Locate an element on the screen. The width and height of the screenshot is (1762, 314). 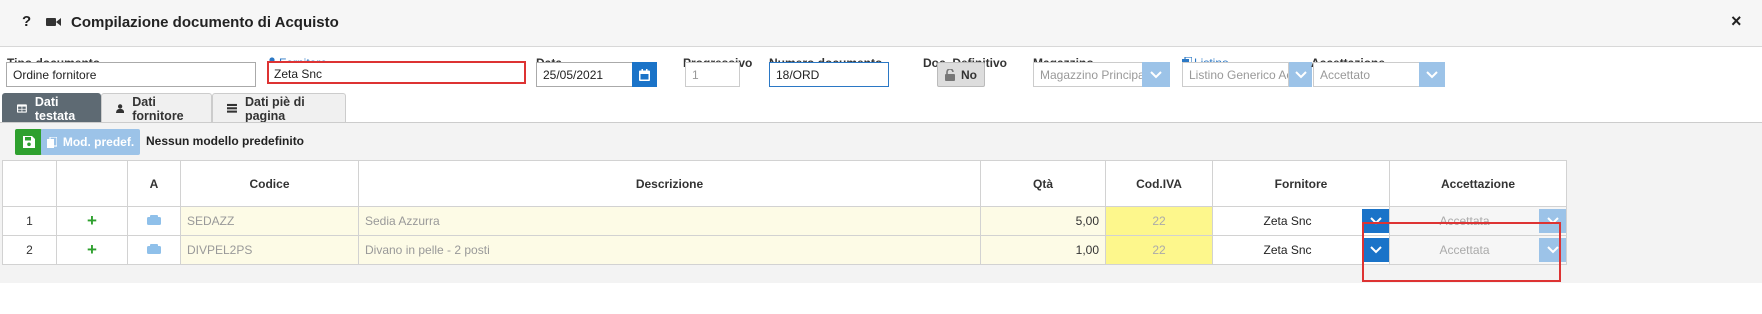
window-titlebar: ? Compilazione documento di Acquisto × is located at coordinates (881, 23).